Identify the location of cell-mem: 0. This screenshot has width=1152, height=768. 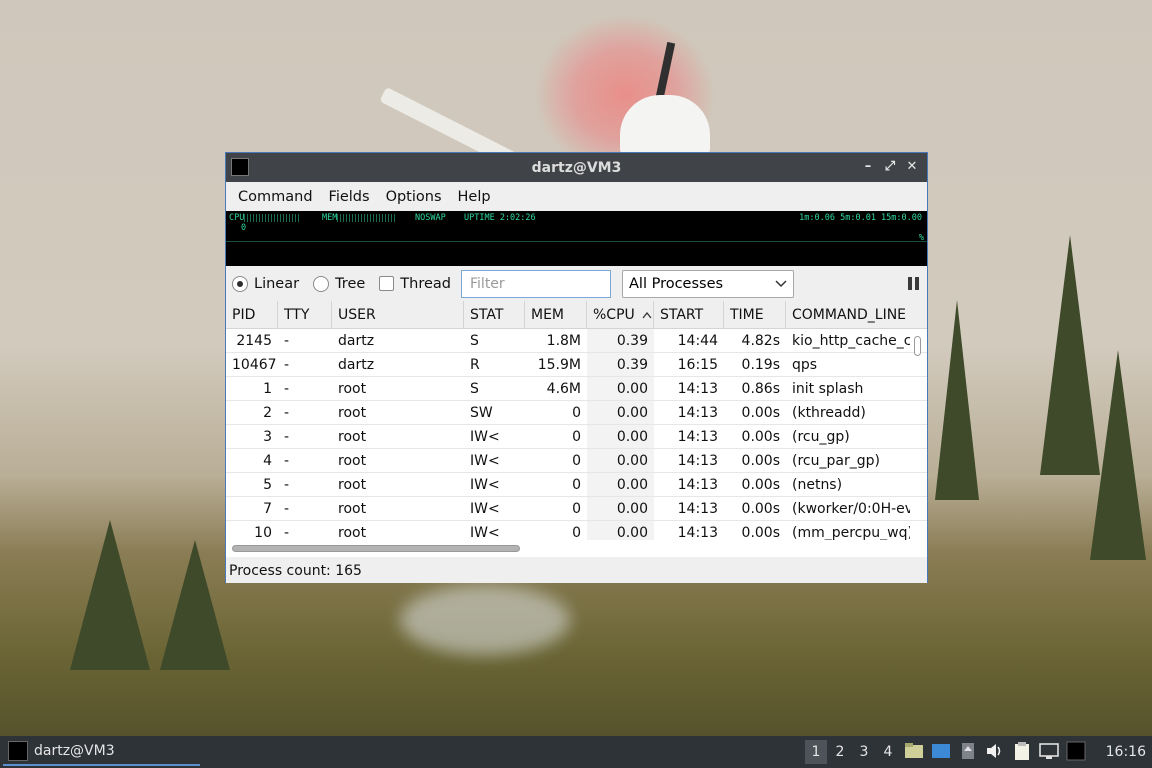
(576, 509).